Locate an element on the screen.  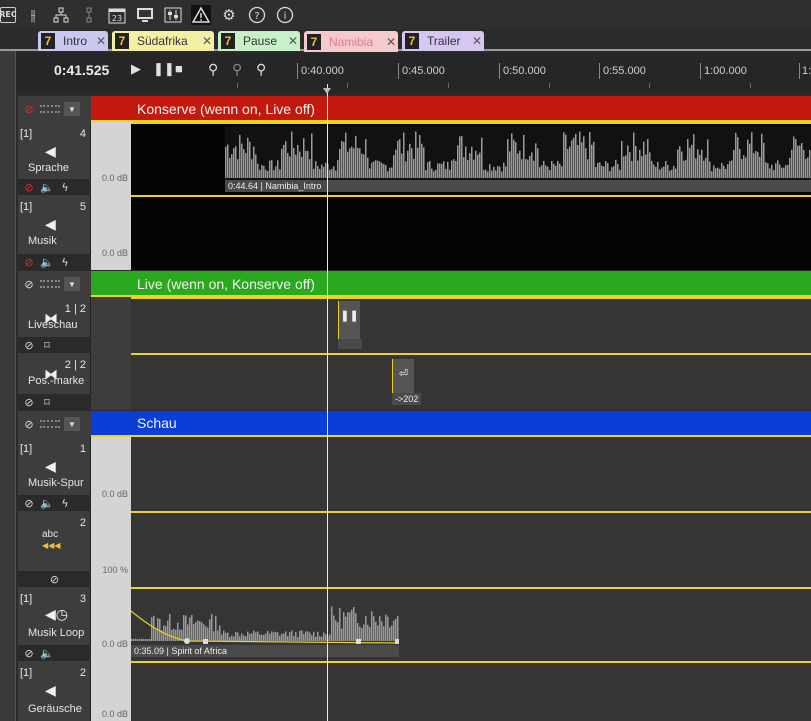
track-geraeusche: [1] 2 ◀ Geräusche 0.0 dB is located at coordinates (414, 691).